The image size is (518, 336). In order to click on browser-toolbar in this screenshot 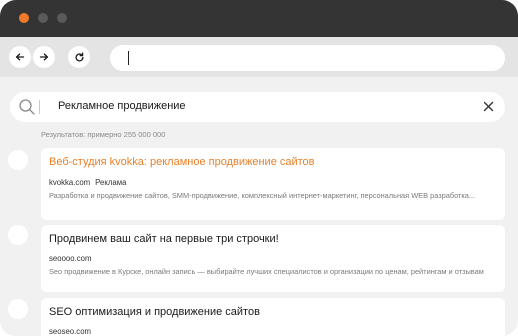, I will do `click(259, 57)`.